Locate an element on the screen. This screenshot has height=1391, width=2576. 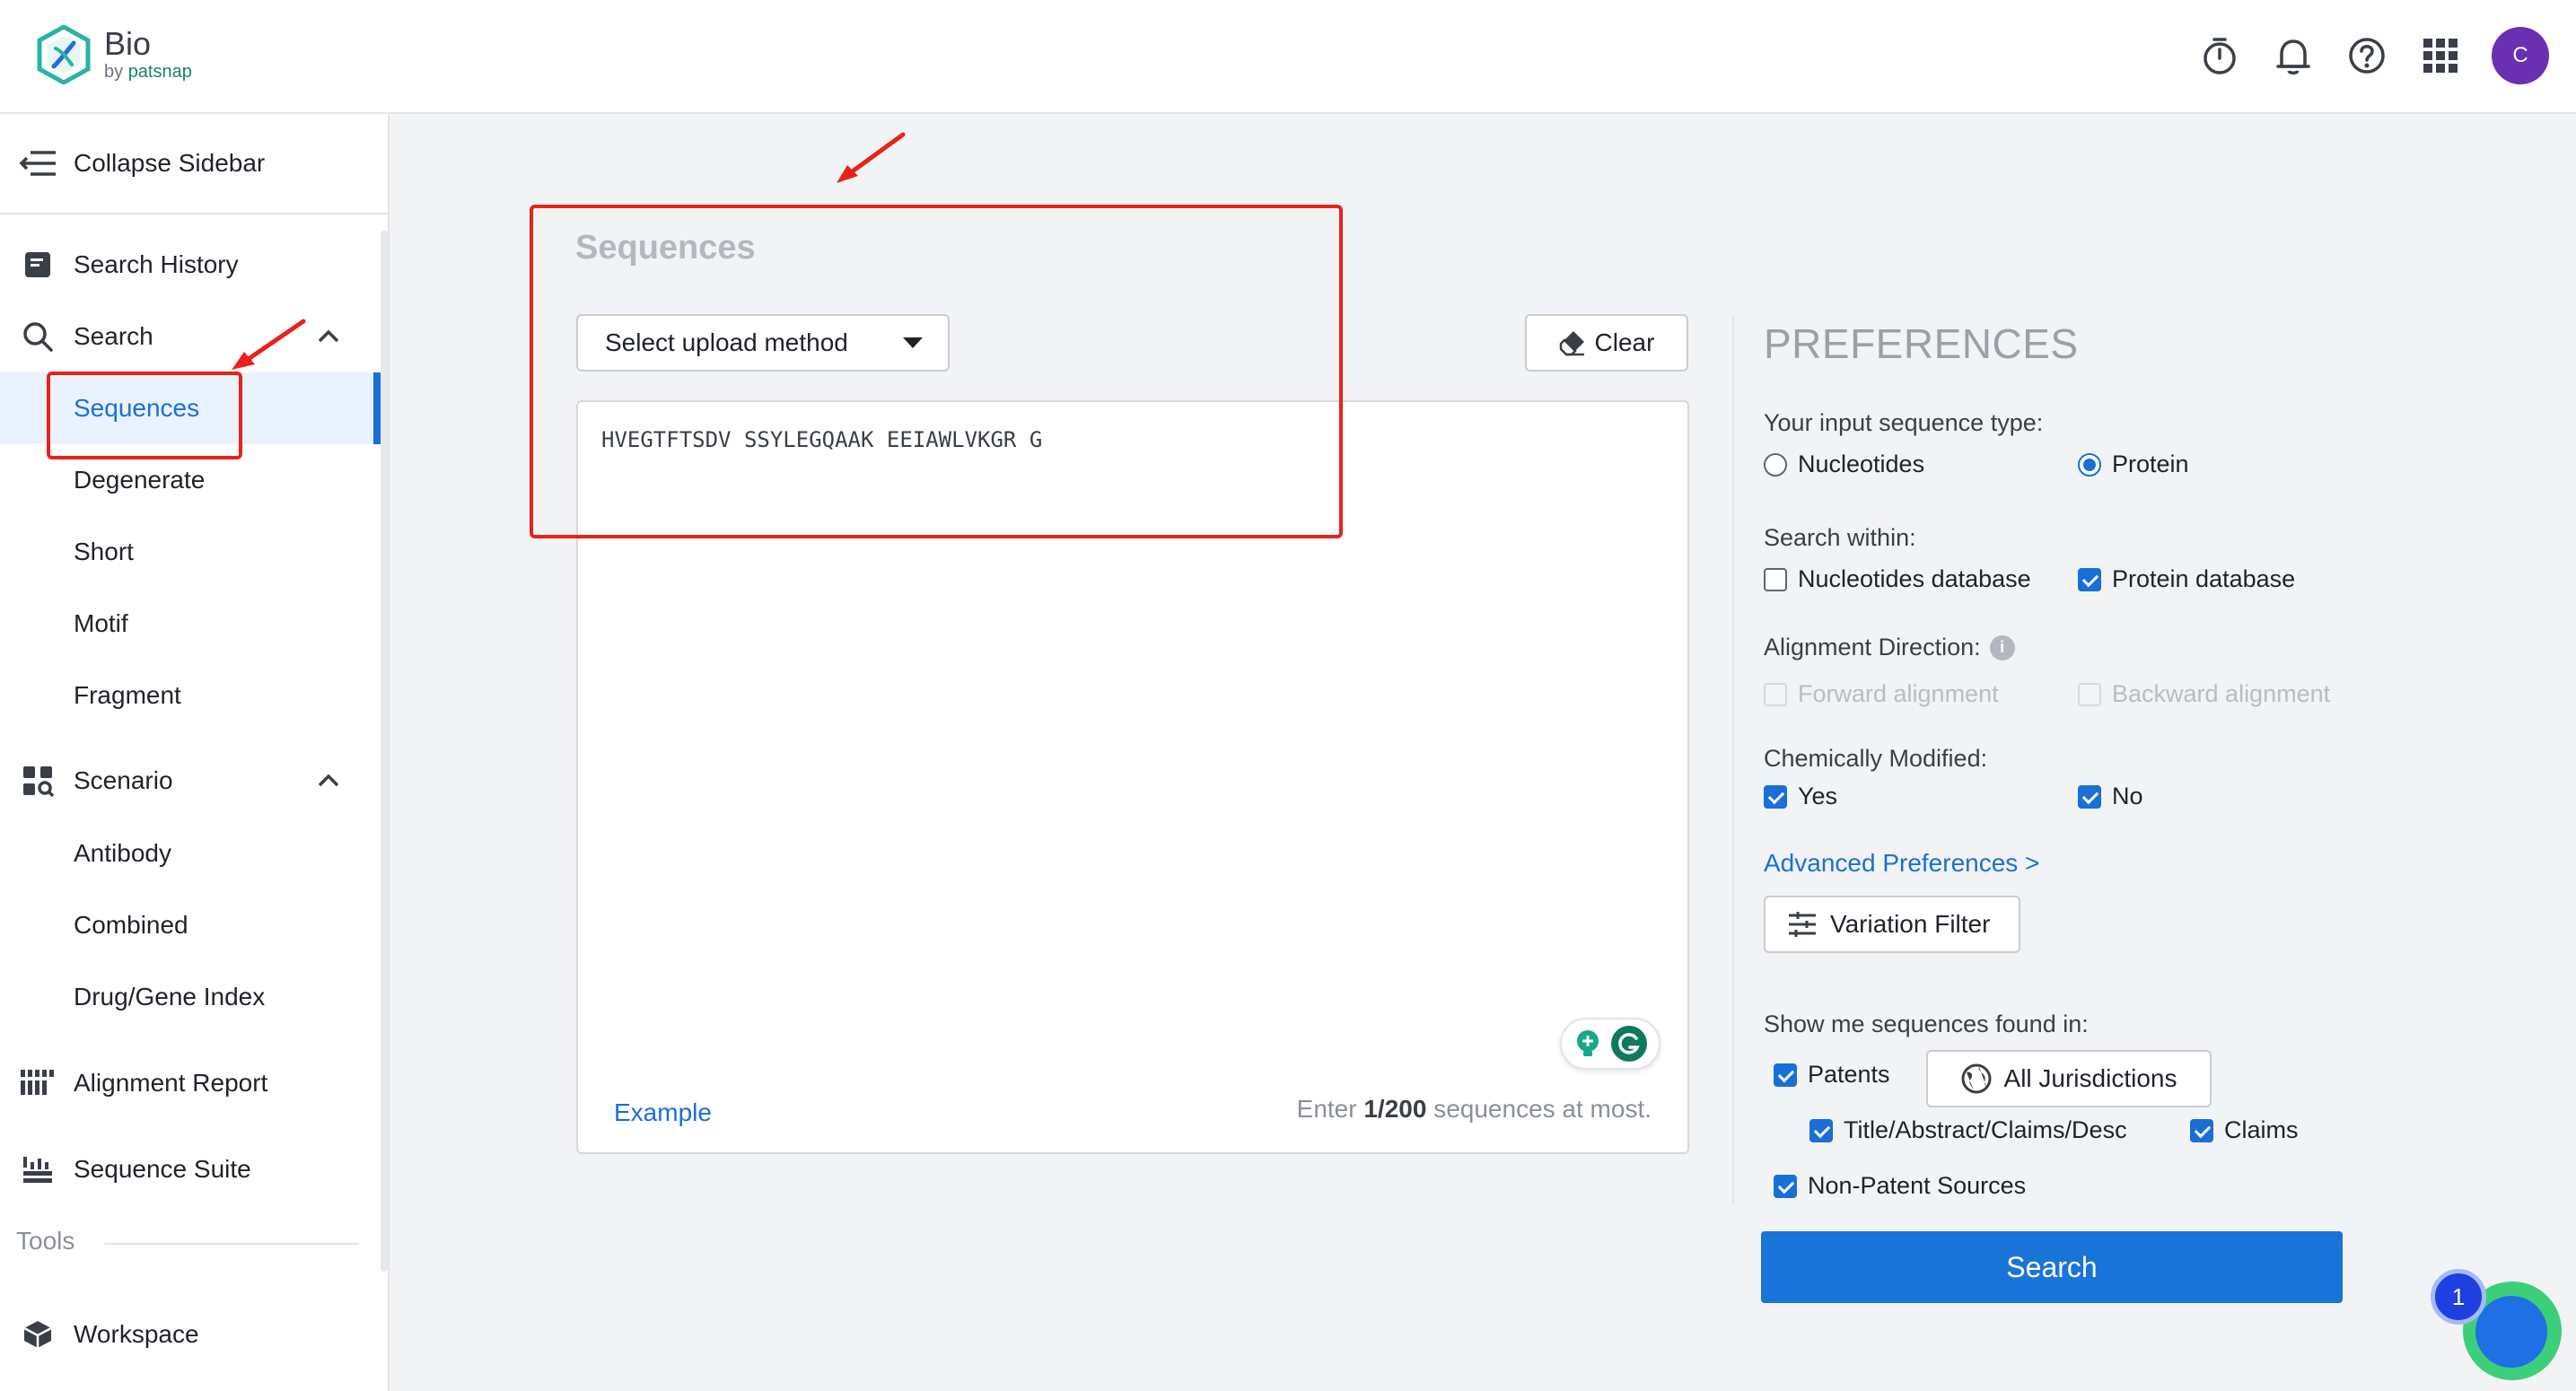
clear-button: Clear is located at coordinates (1606, 343).